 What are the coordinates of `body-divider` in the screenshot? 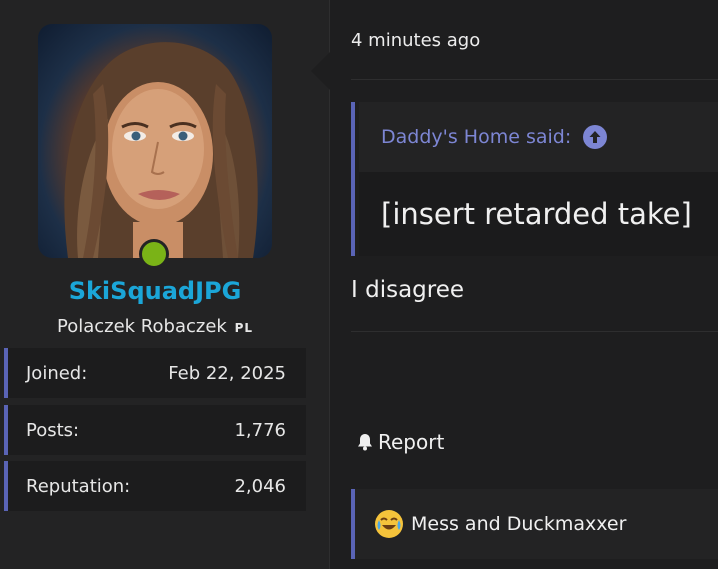 It's located at (534, 331).